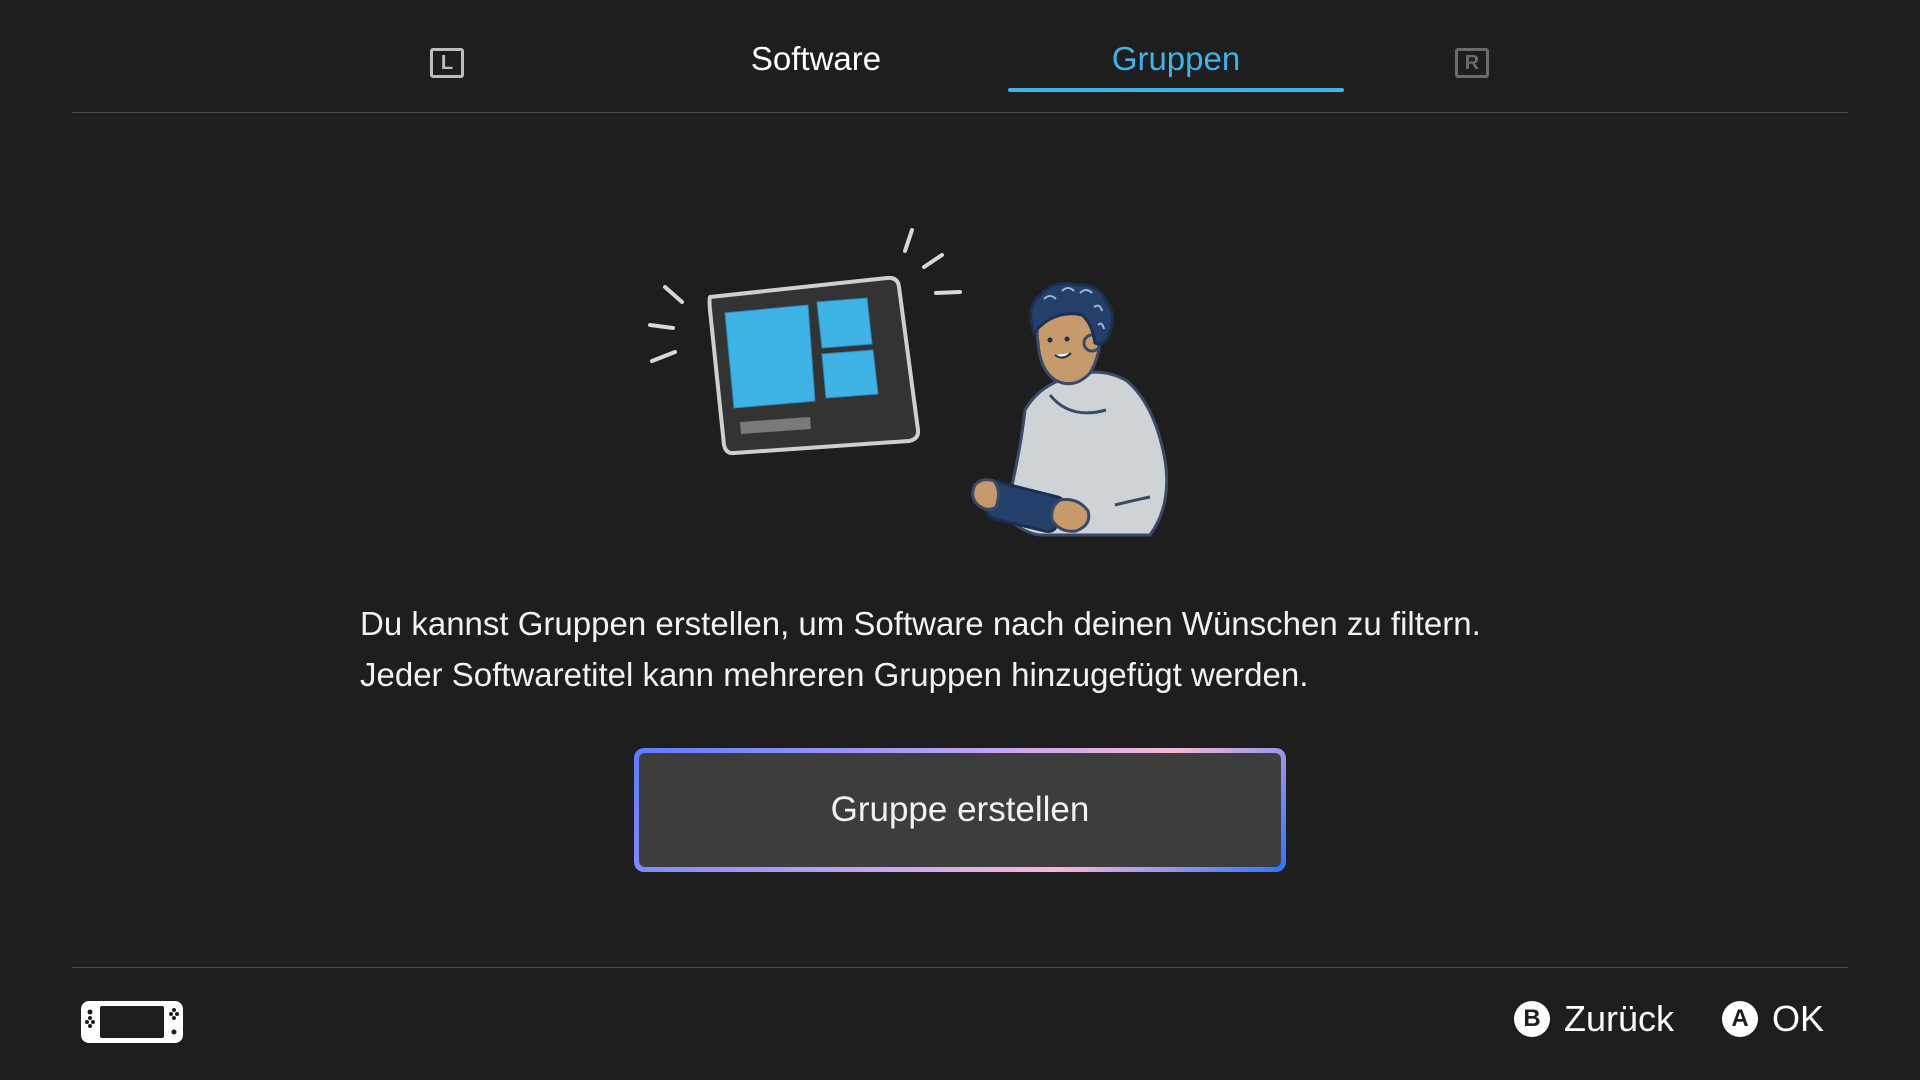  What do you see at coordinates (1619, 1018) in the screenshot?
I see `back-hint-label: Zurück` at bounding box center [1619, 1018].